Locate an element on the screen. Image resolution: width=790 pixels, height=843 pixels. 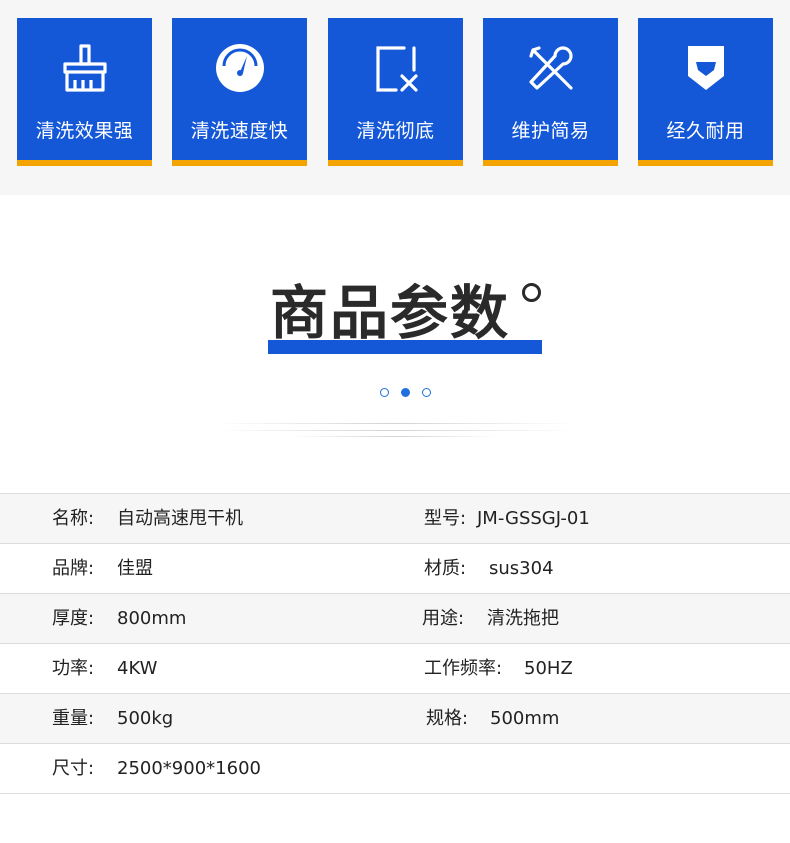
feature-card-cleaning-power: 清洗效果强 is located at coordinates (84, 92).